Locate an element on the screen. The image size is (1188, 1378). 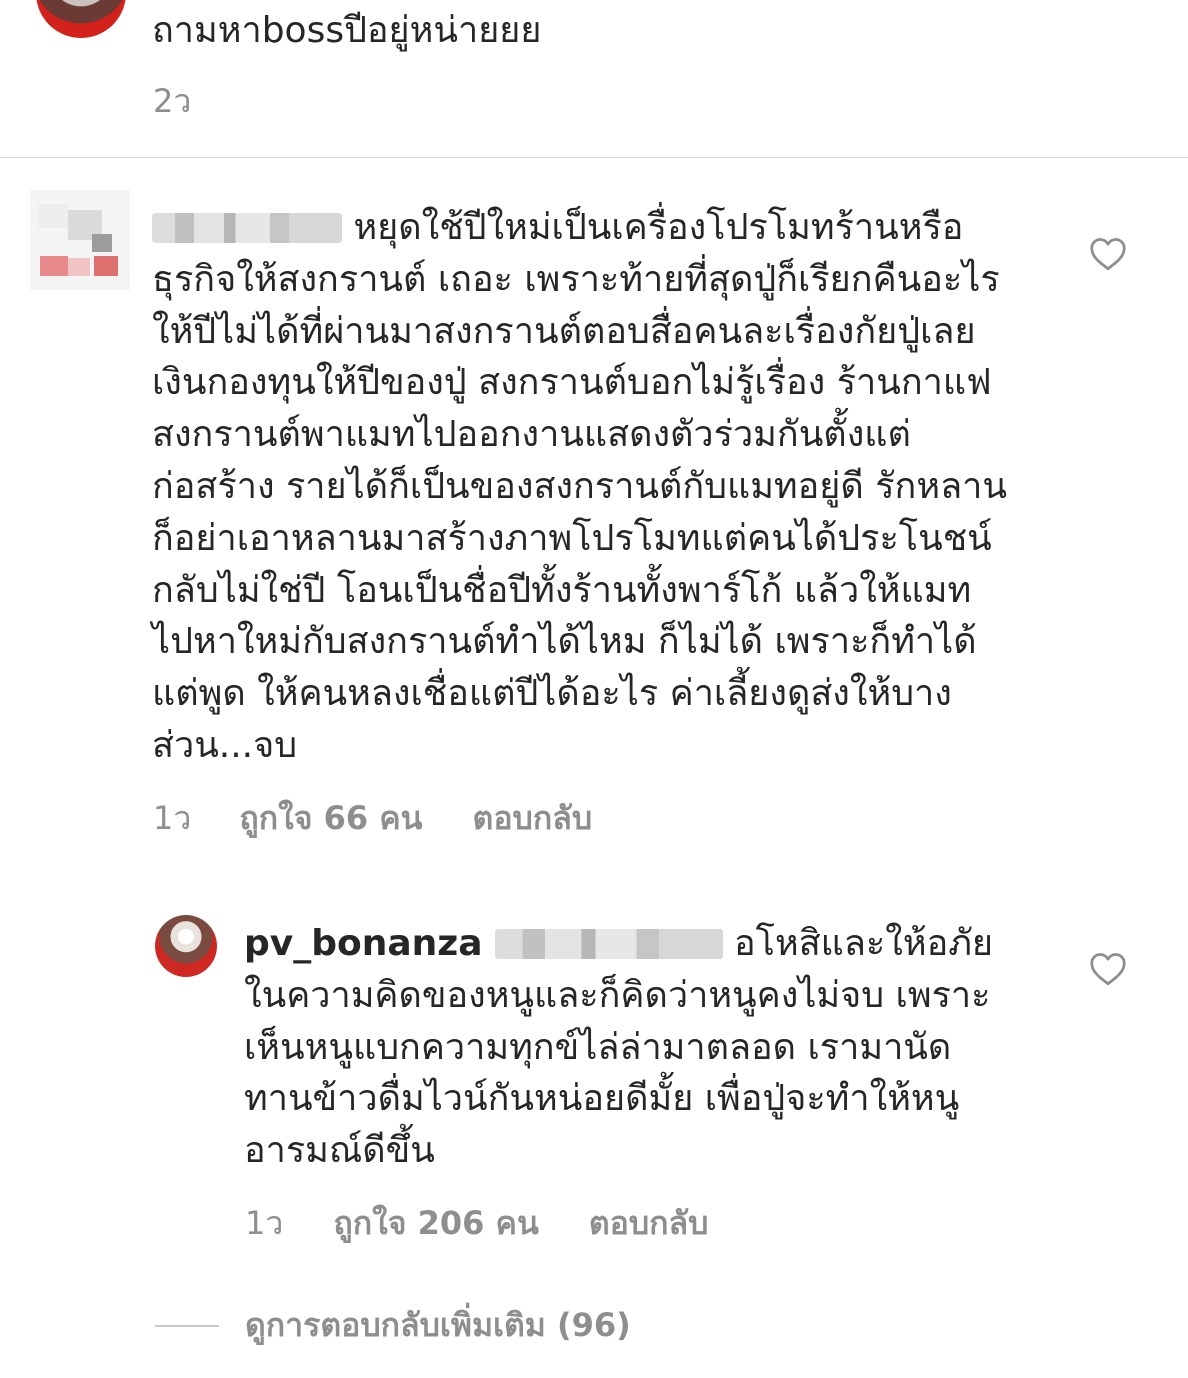
reply-mention is located at coordinates (608, 944).